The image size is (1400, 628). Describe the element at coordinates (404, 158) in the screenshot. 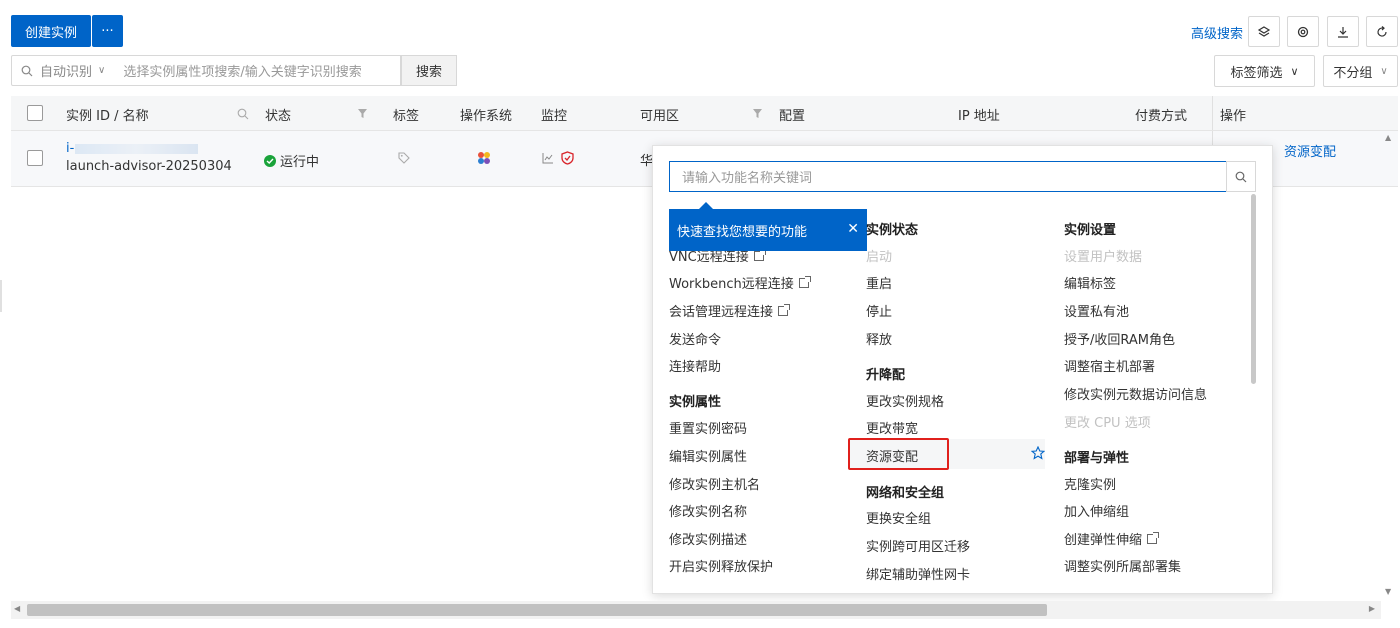

I see `tag-icon` at that location.